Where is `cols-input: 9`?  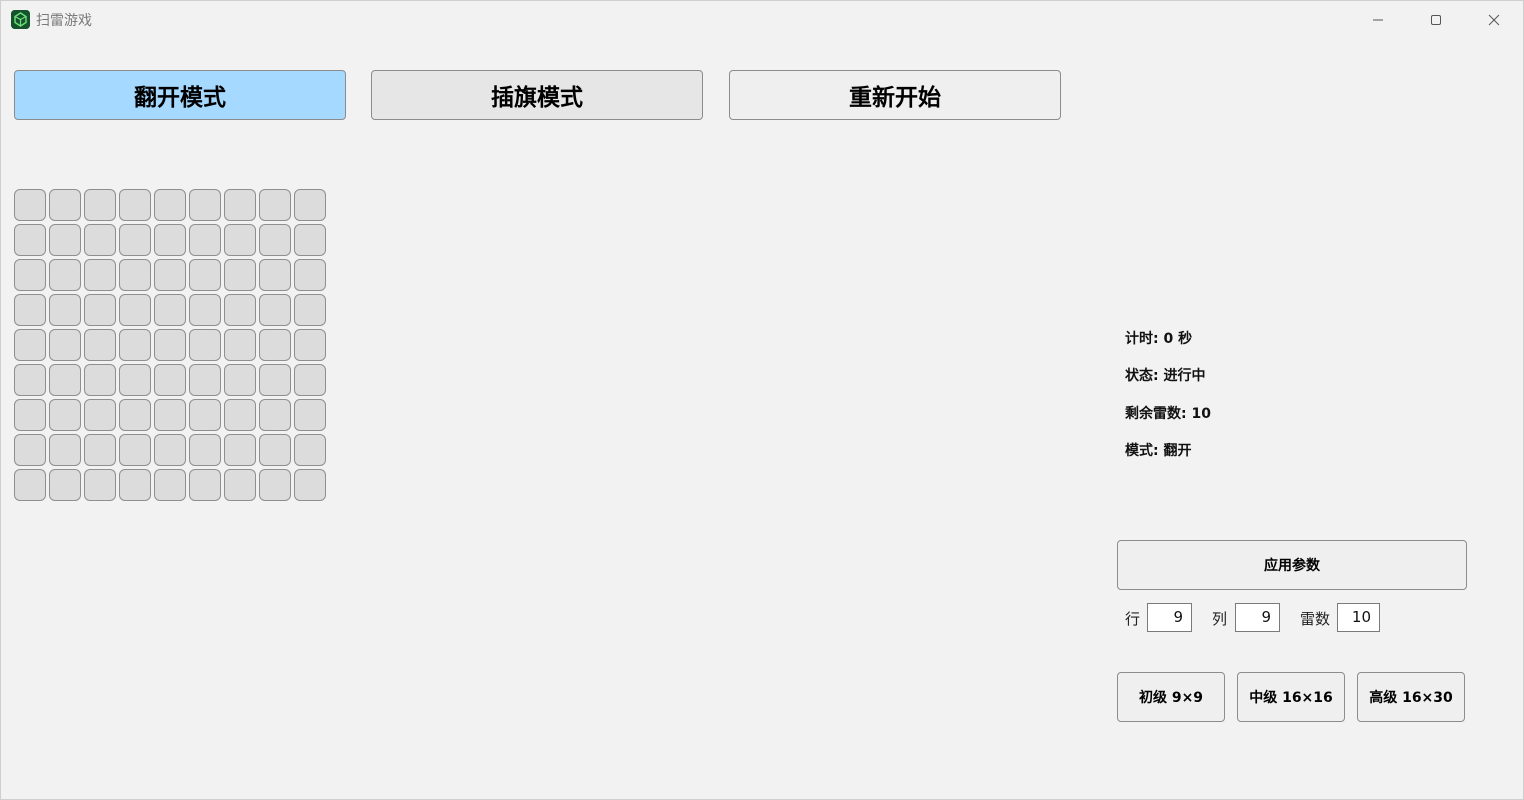
cols-input: 9 is located at coordinates (1257, 617).